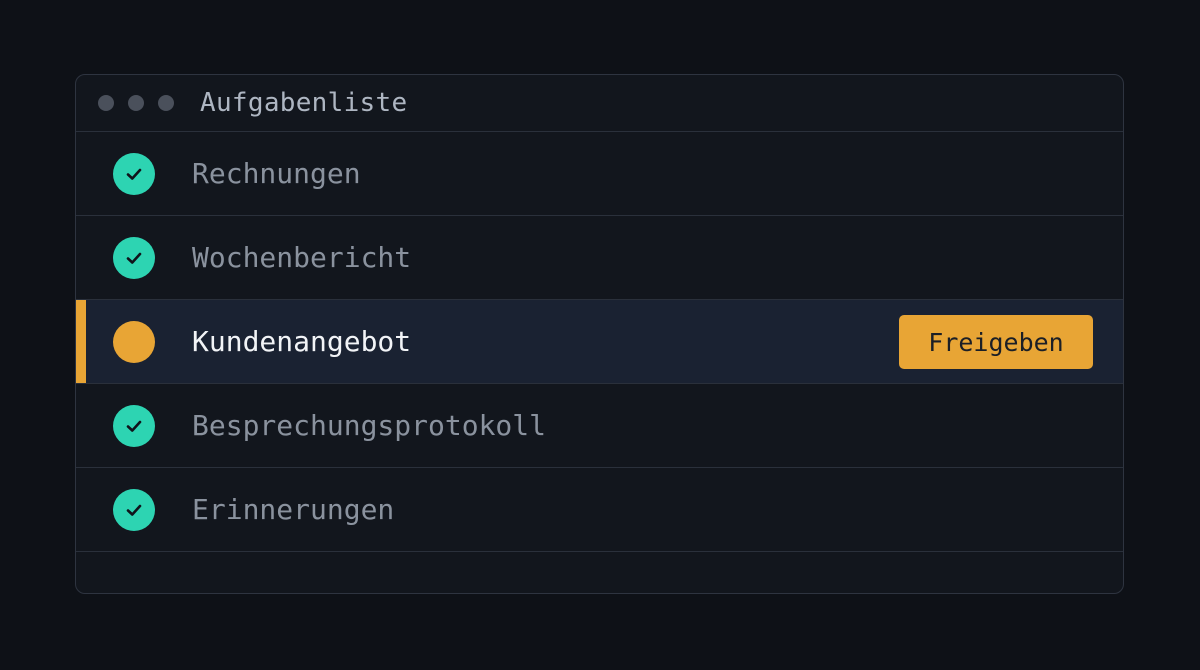 Image resolution: width=1200 pixels, height=670 pixels. I want to click on task-label: Erinnerungen, so click(293, 509).